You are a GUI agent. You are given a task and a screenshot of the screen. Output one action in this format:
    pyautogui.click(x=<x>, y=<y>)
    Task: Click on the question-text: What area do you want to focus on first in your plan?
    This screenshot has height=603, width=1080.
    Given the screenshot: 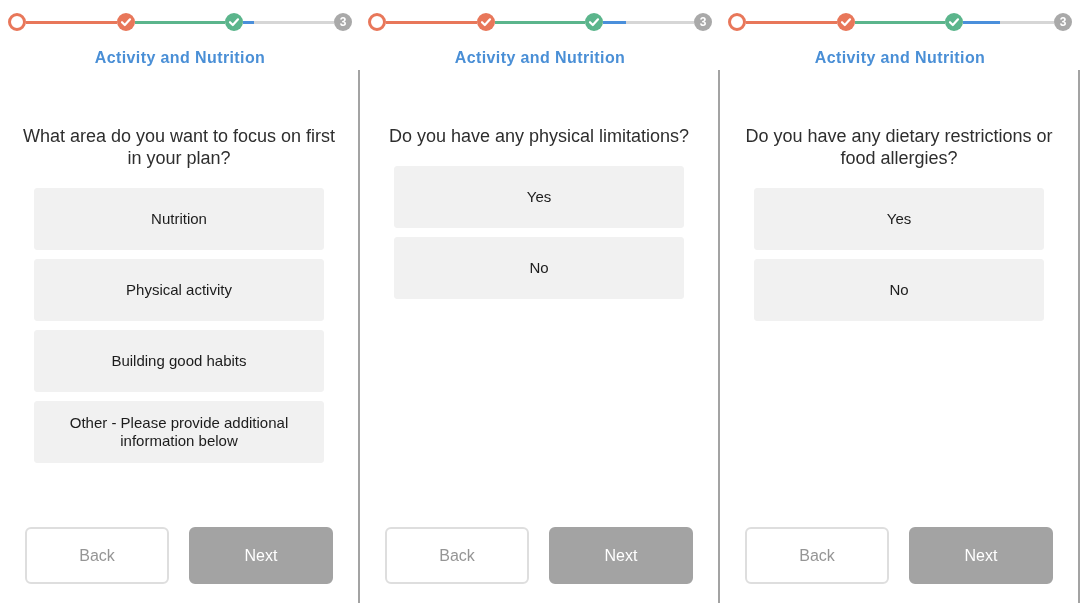 What is the action you would take?
    pyautogui.click(x=179, y=147)
    